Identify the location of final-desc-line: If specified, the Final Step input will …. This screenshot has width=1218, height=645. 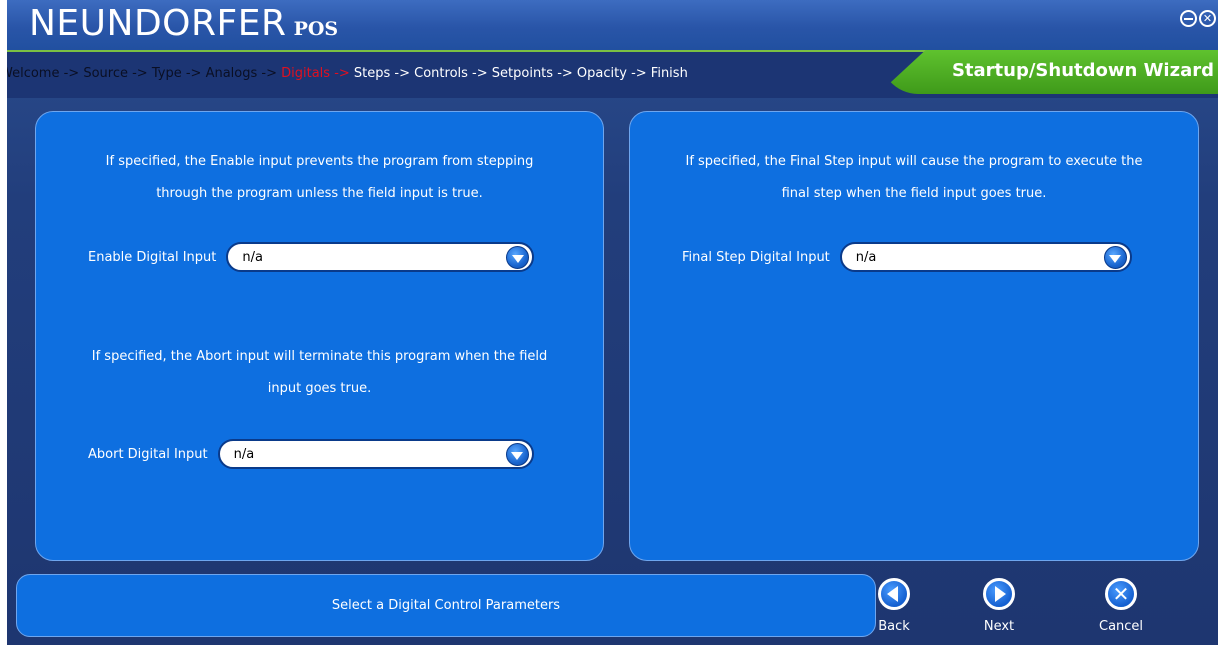
(914, 161).